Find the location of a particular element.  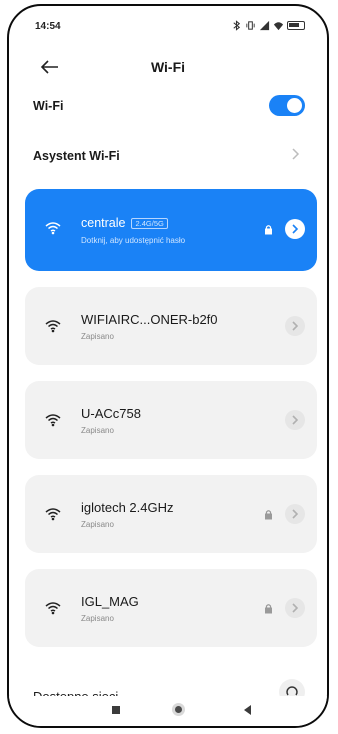

battery-icon is located at coordinates (296, 25).